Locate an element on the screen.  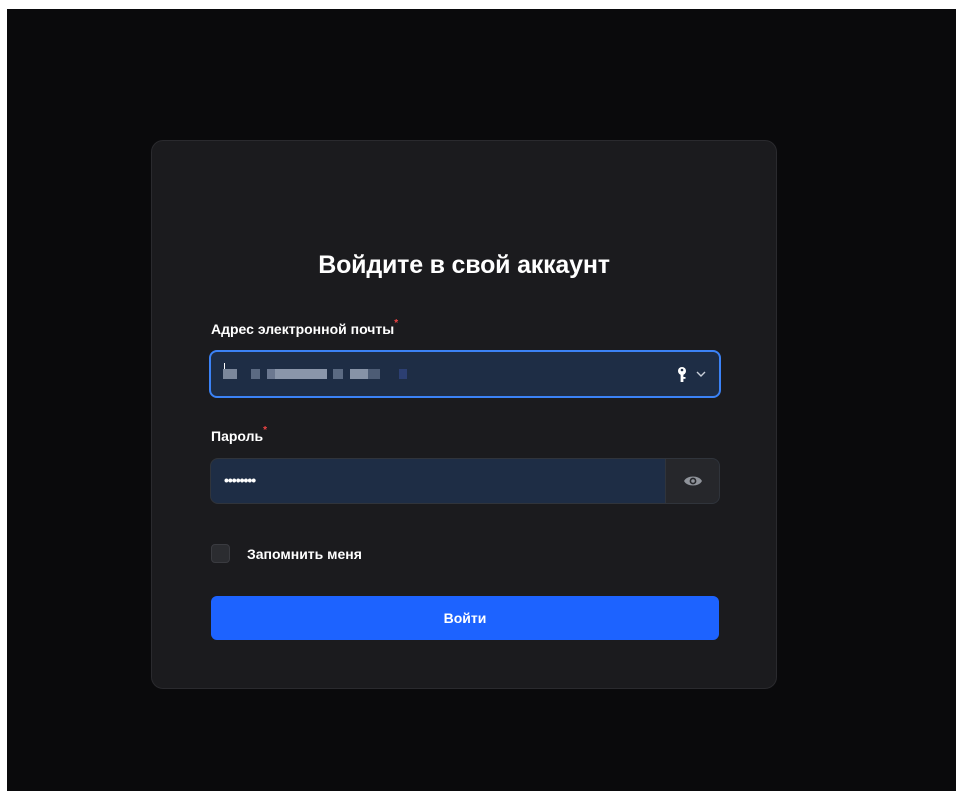
password-input: •••••••• is located at coordinates (438, 481).